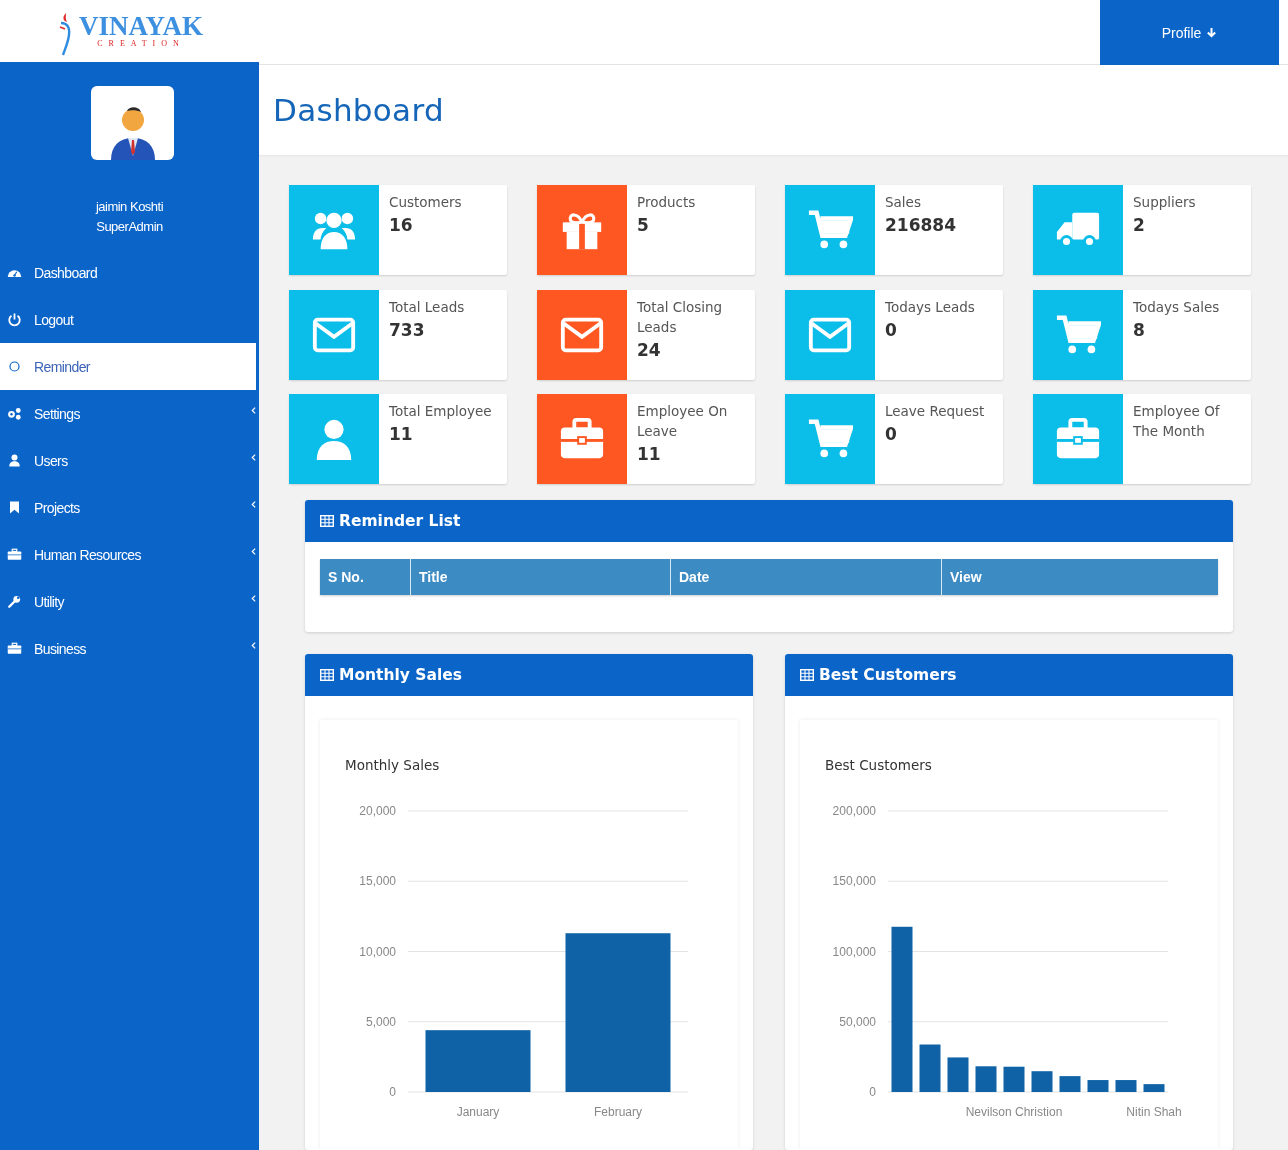 The width and height of the screenshot is (1288, 1150). What do you see at coordinates (666, 202) in the screenshot?
I see `stat-label: Products` at bounding box center [666, 202].